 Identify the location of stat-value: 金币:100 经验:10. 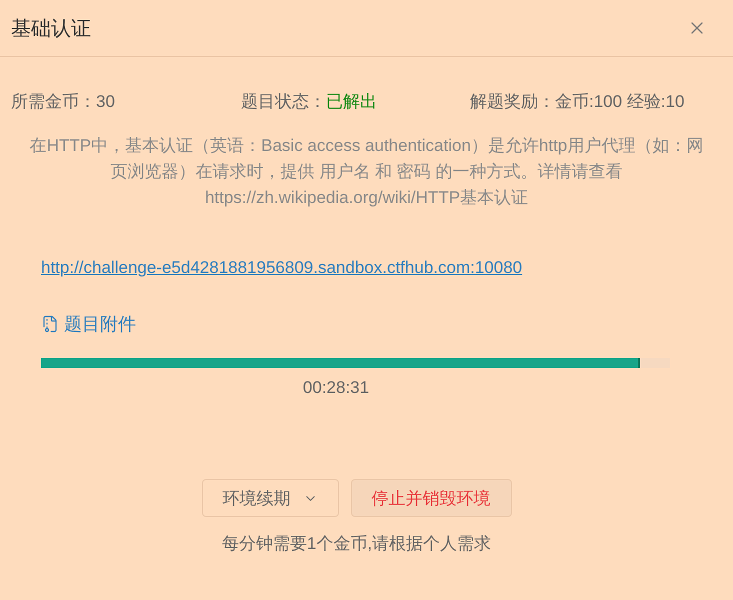
(619, 102).